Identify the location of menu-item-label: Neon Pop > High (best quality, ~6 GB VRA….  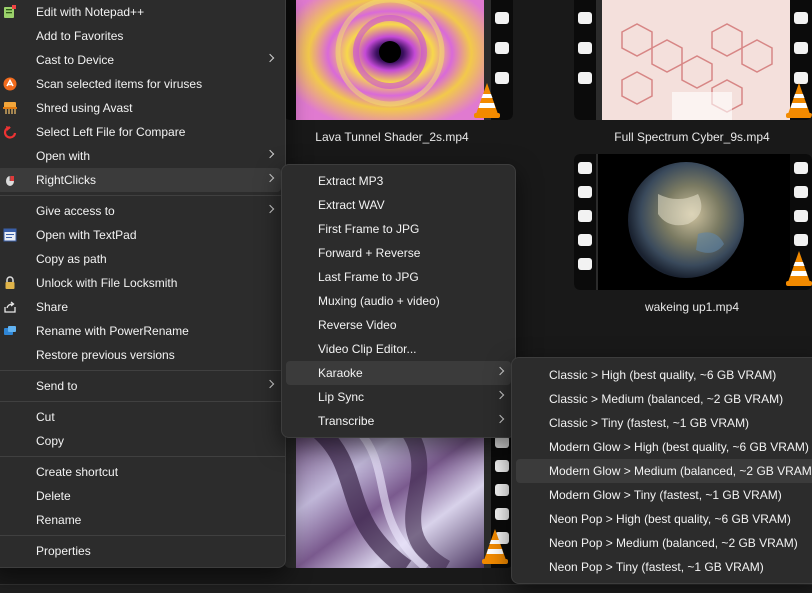
(670, 519).